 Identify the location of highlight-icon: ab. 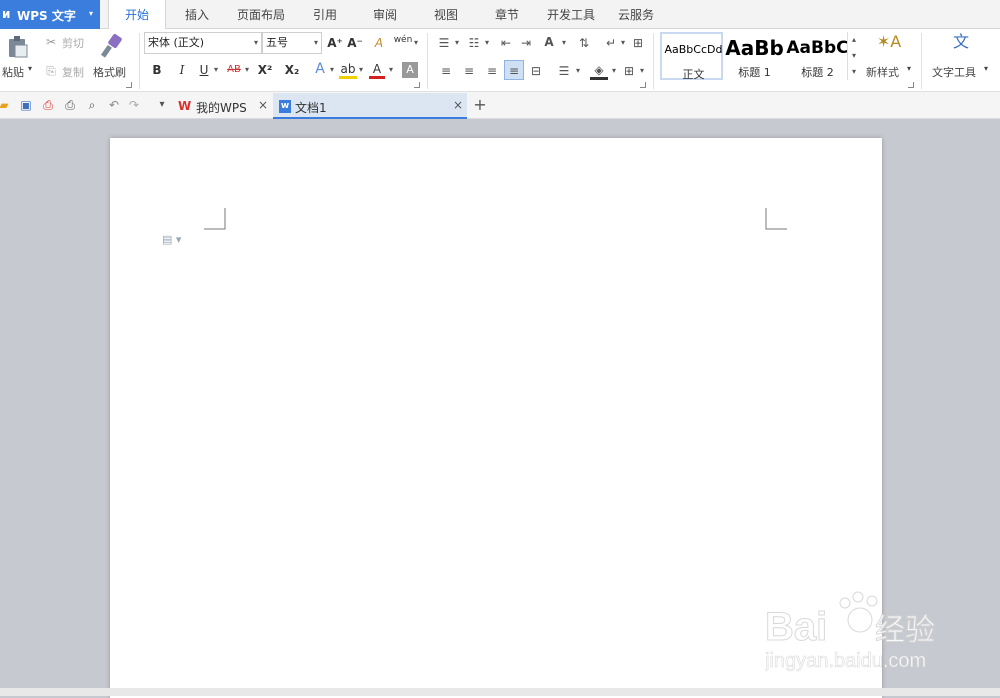
(348, 70).